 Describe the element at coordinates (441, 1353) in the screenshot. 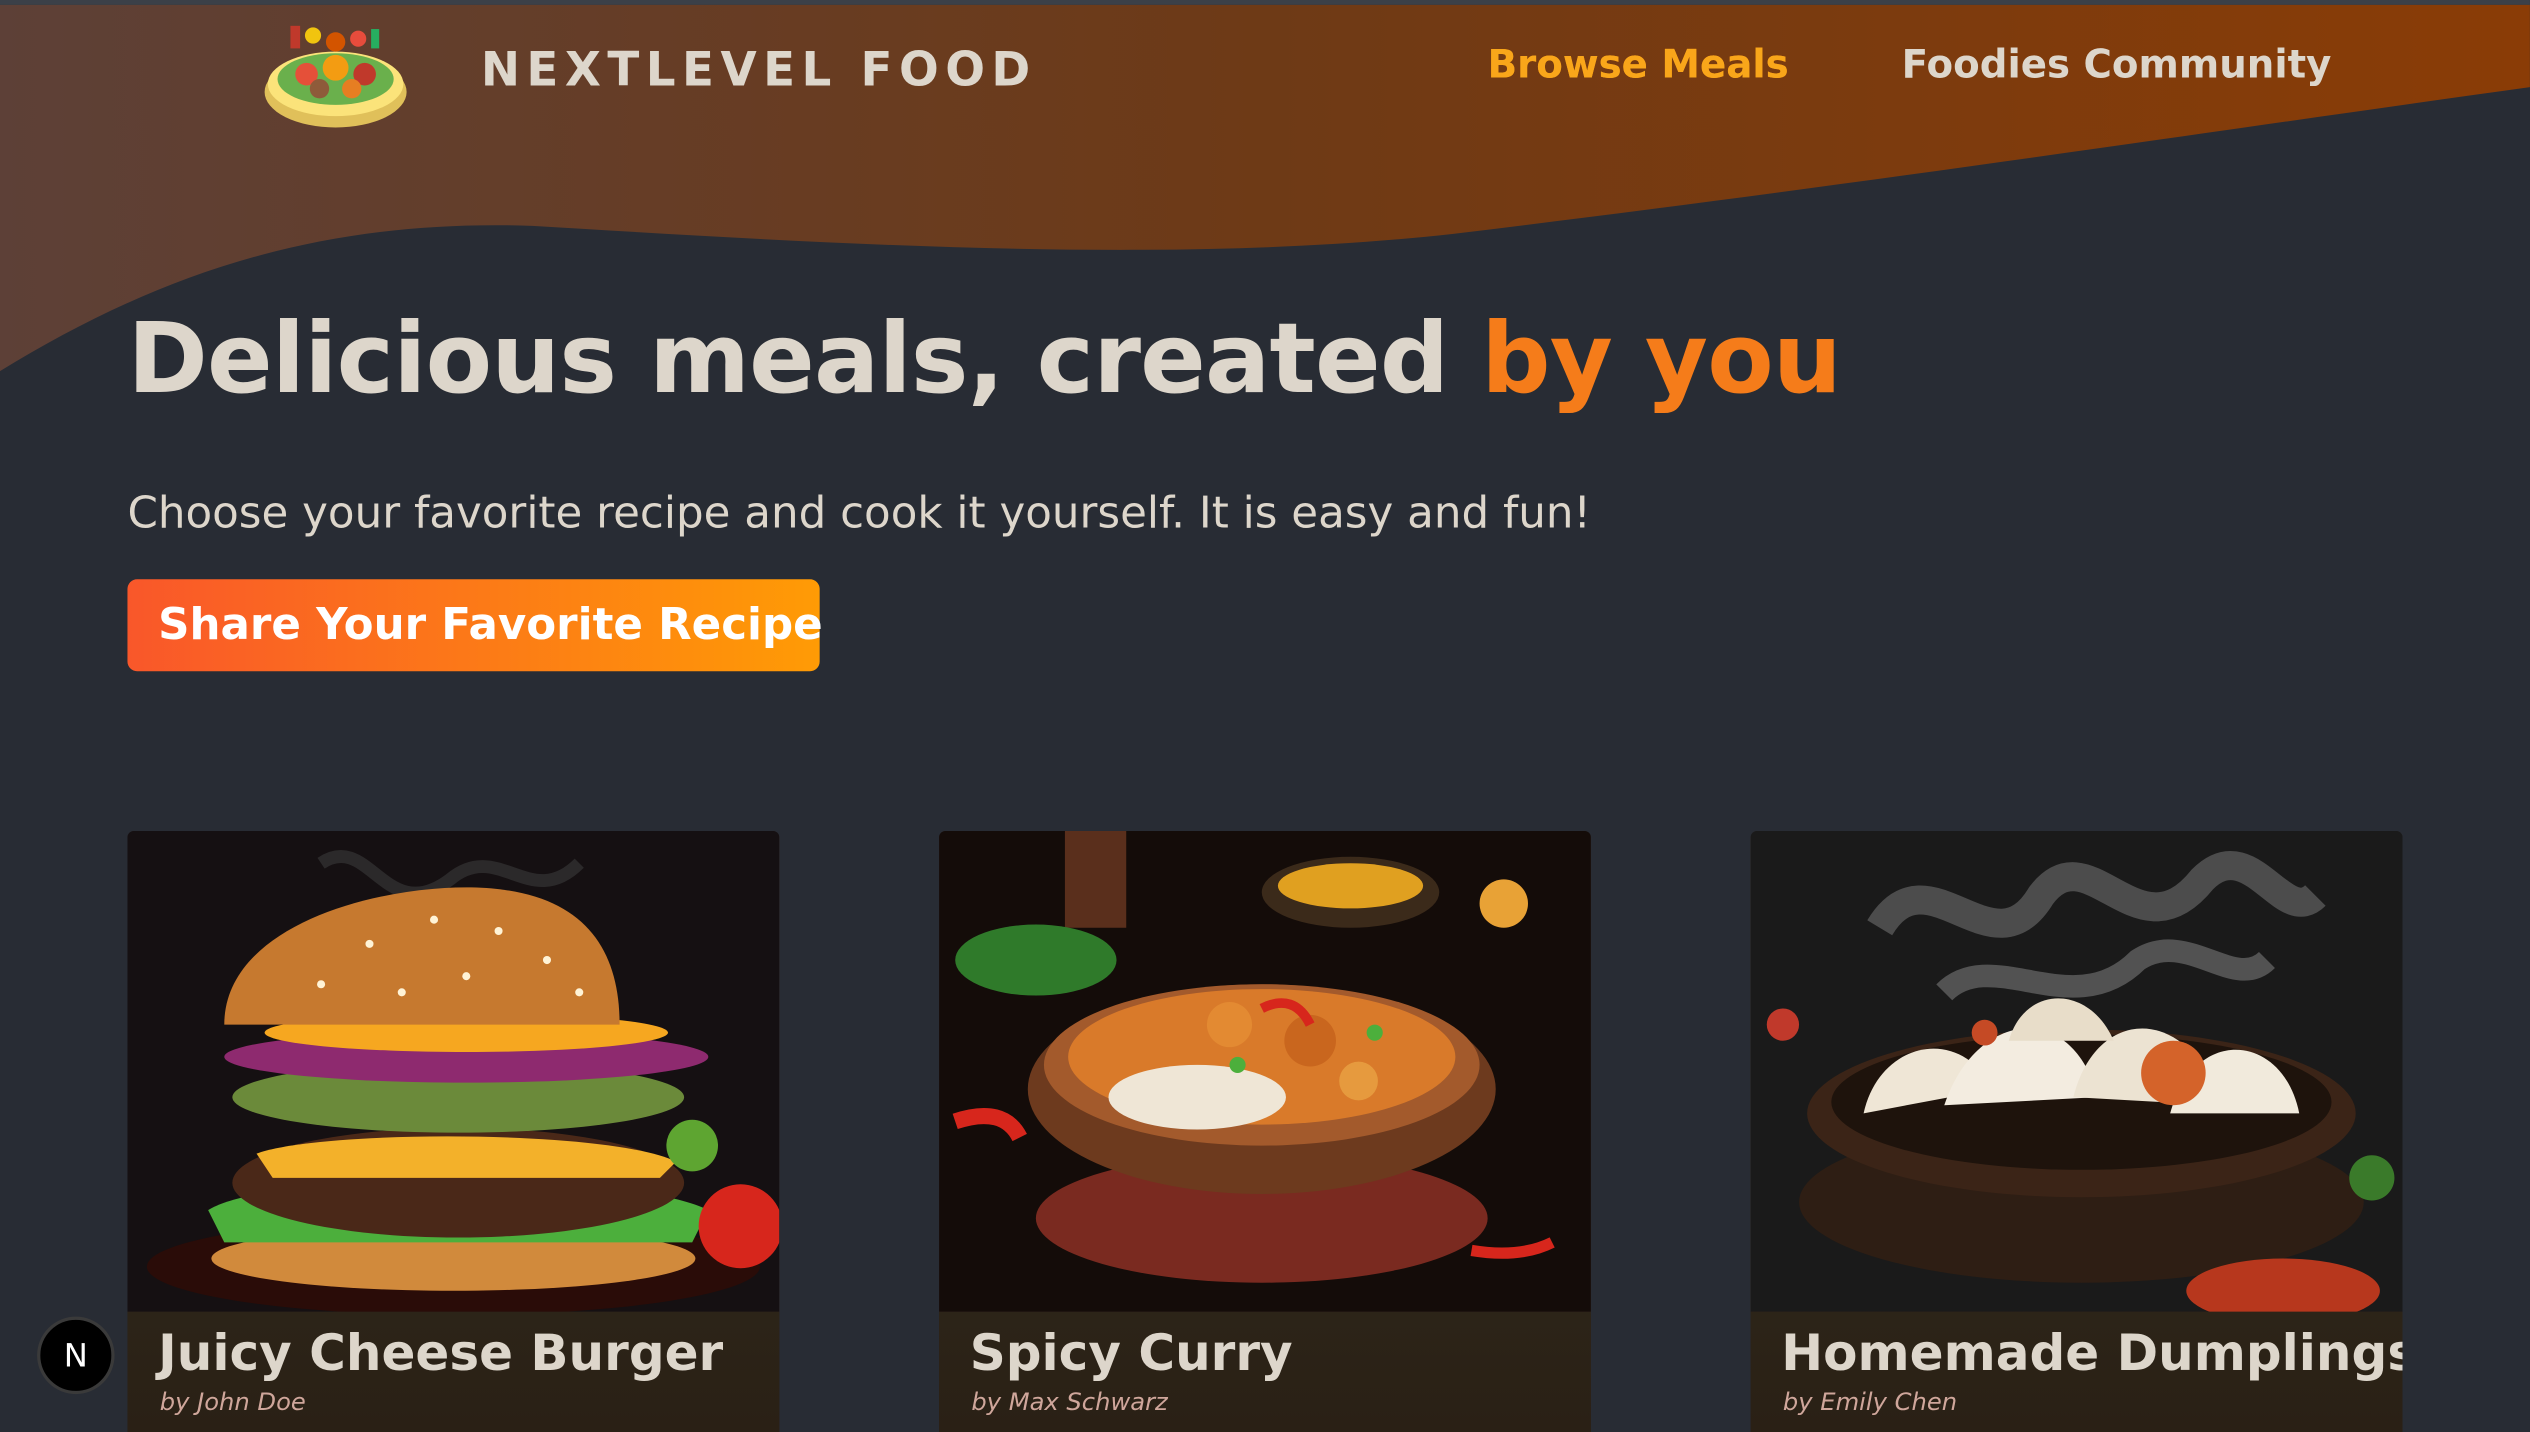

I see `meal-title: Juicy Cheese Burger` at that location.